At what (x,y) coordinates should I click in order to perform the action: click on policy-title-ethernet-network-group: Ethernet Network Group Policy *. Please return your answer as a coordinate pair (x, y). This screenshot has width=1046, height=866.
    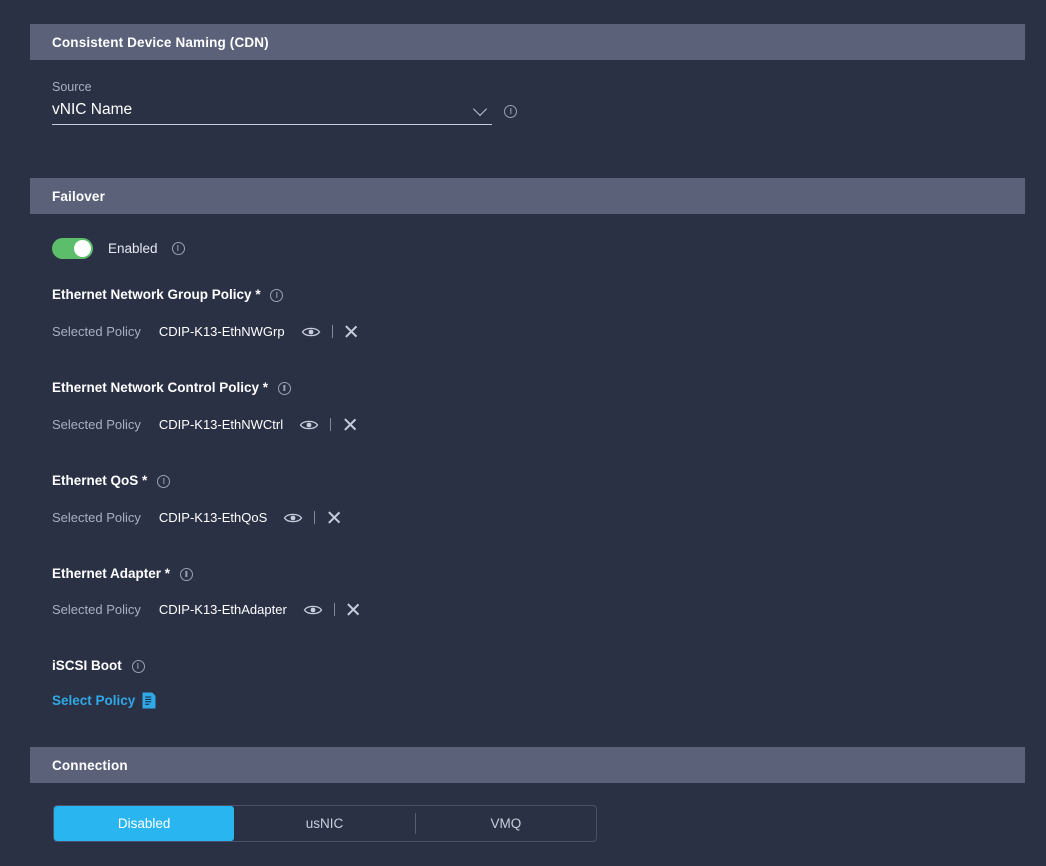
    Looking at the image, I should click on (168, 294).